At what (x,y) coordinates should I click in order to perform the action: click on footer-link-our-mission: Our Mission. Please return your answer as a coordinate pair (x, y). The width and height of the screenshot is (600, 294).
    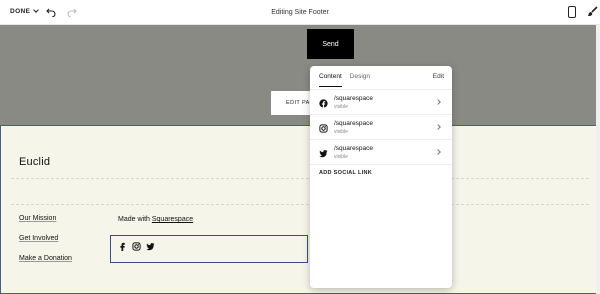
    Looking at the image, I should click on (37, 218).